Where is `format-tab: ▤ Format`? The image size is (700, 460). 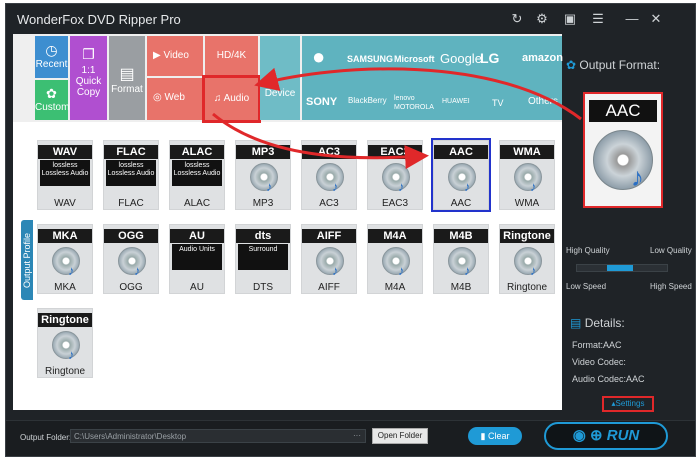 format-tab: ▤ Format is located at coordinates (127, 78).